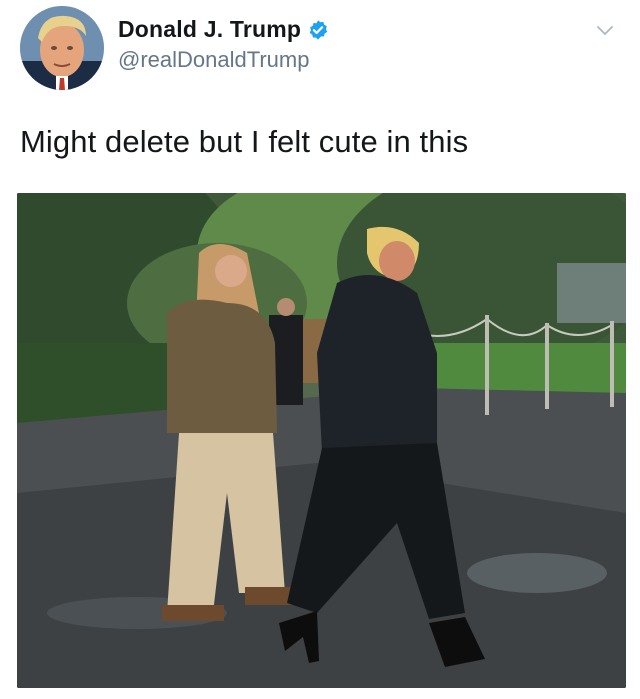 This screenshot has height=699, width=640. Describe the element at coordinates (223, 60) in the screenshot. I see `user-handle: @realDonaldTrump` at that location.